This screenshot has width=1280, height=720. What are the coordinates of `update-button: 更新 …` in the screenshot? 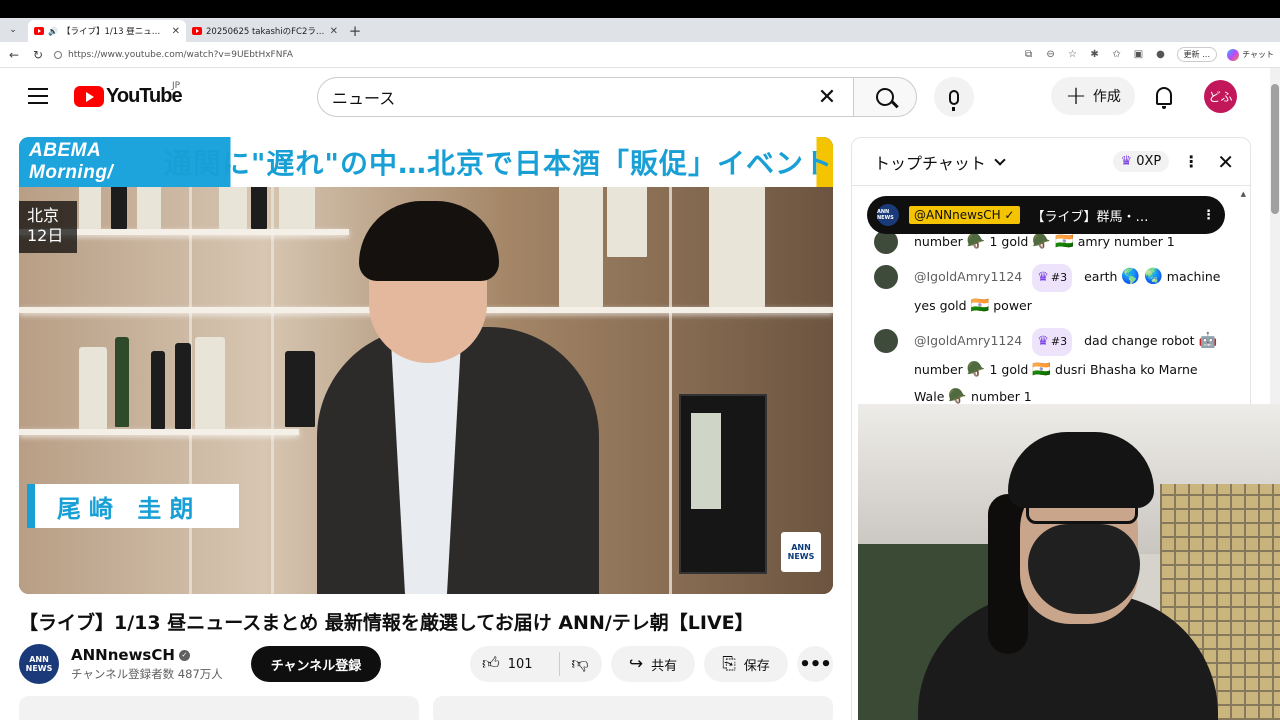 It's located at (1197, 54).